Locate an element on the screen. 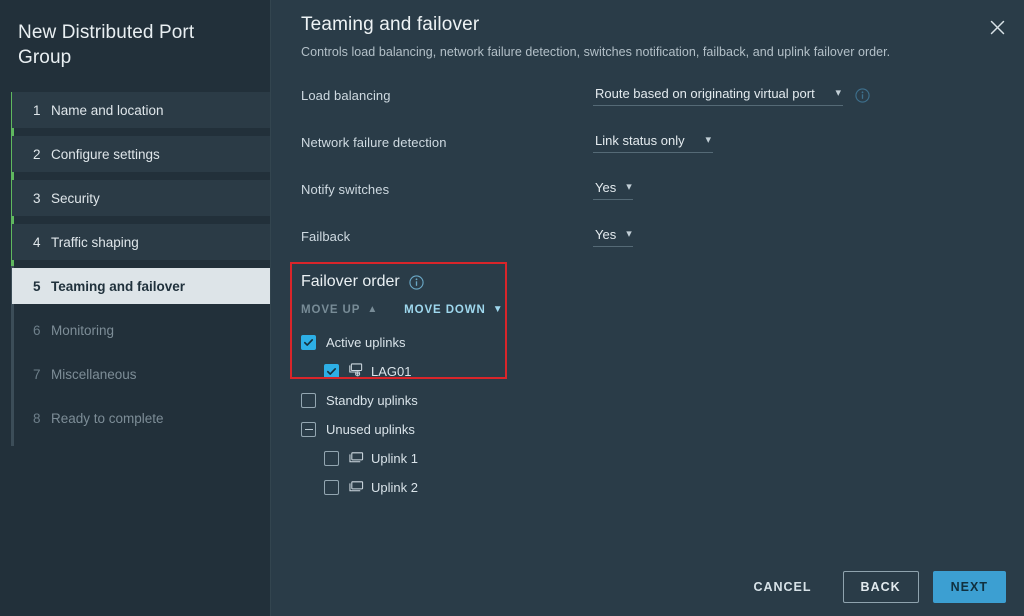 This screenshot has width=1024, height=616. unused-uplinks-checkbox is located at coordinates (308, 429).